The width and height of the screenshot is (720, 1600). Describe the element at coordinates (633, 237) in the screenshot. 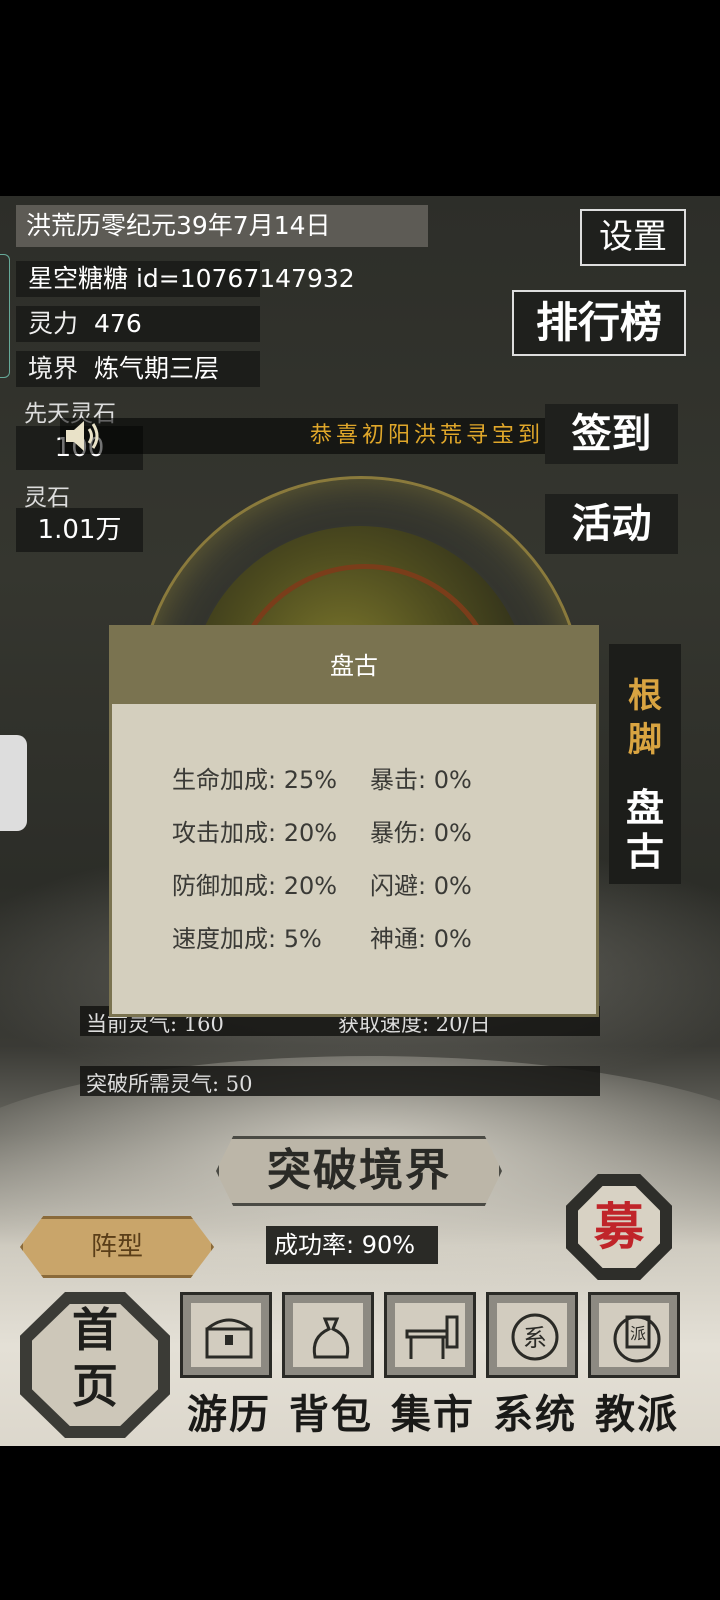

I see `settings-button: 设置` at that location.